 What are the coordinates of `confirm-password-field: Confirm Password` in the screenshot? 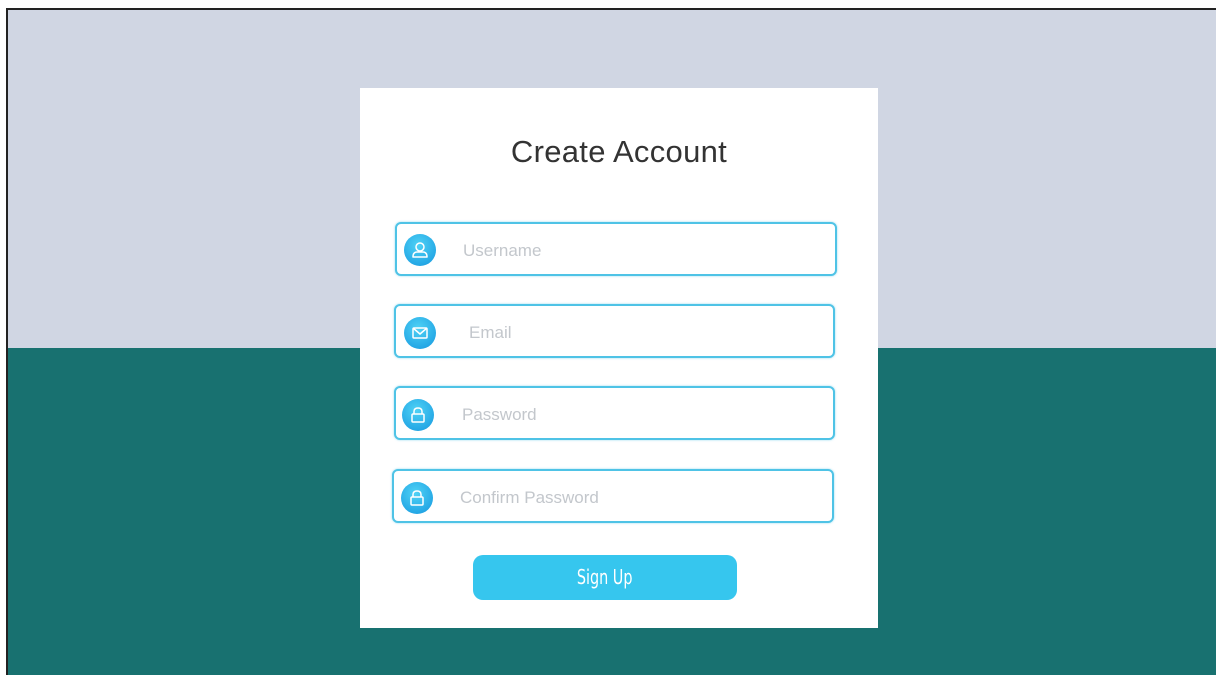 It's located at (613, 496).